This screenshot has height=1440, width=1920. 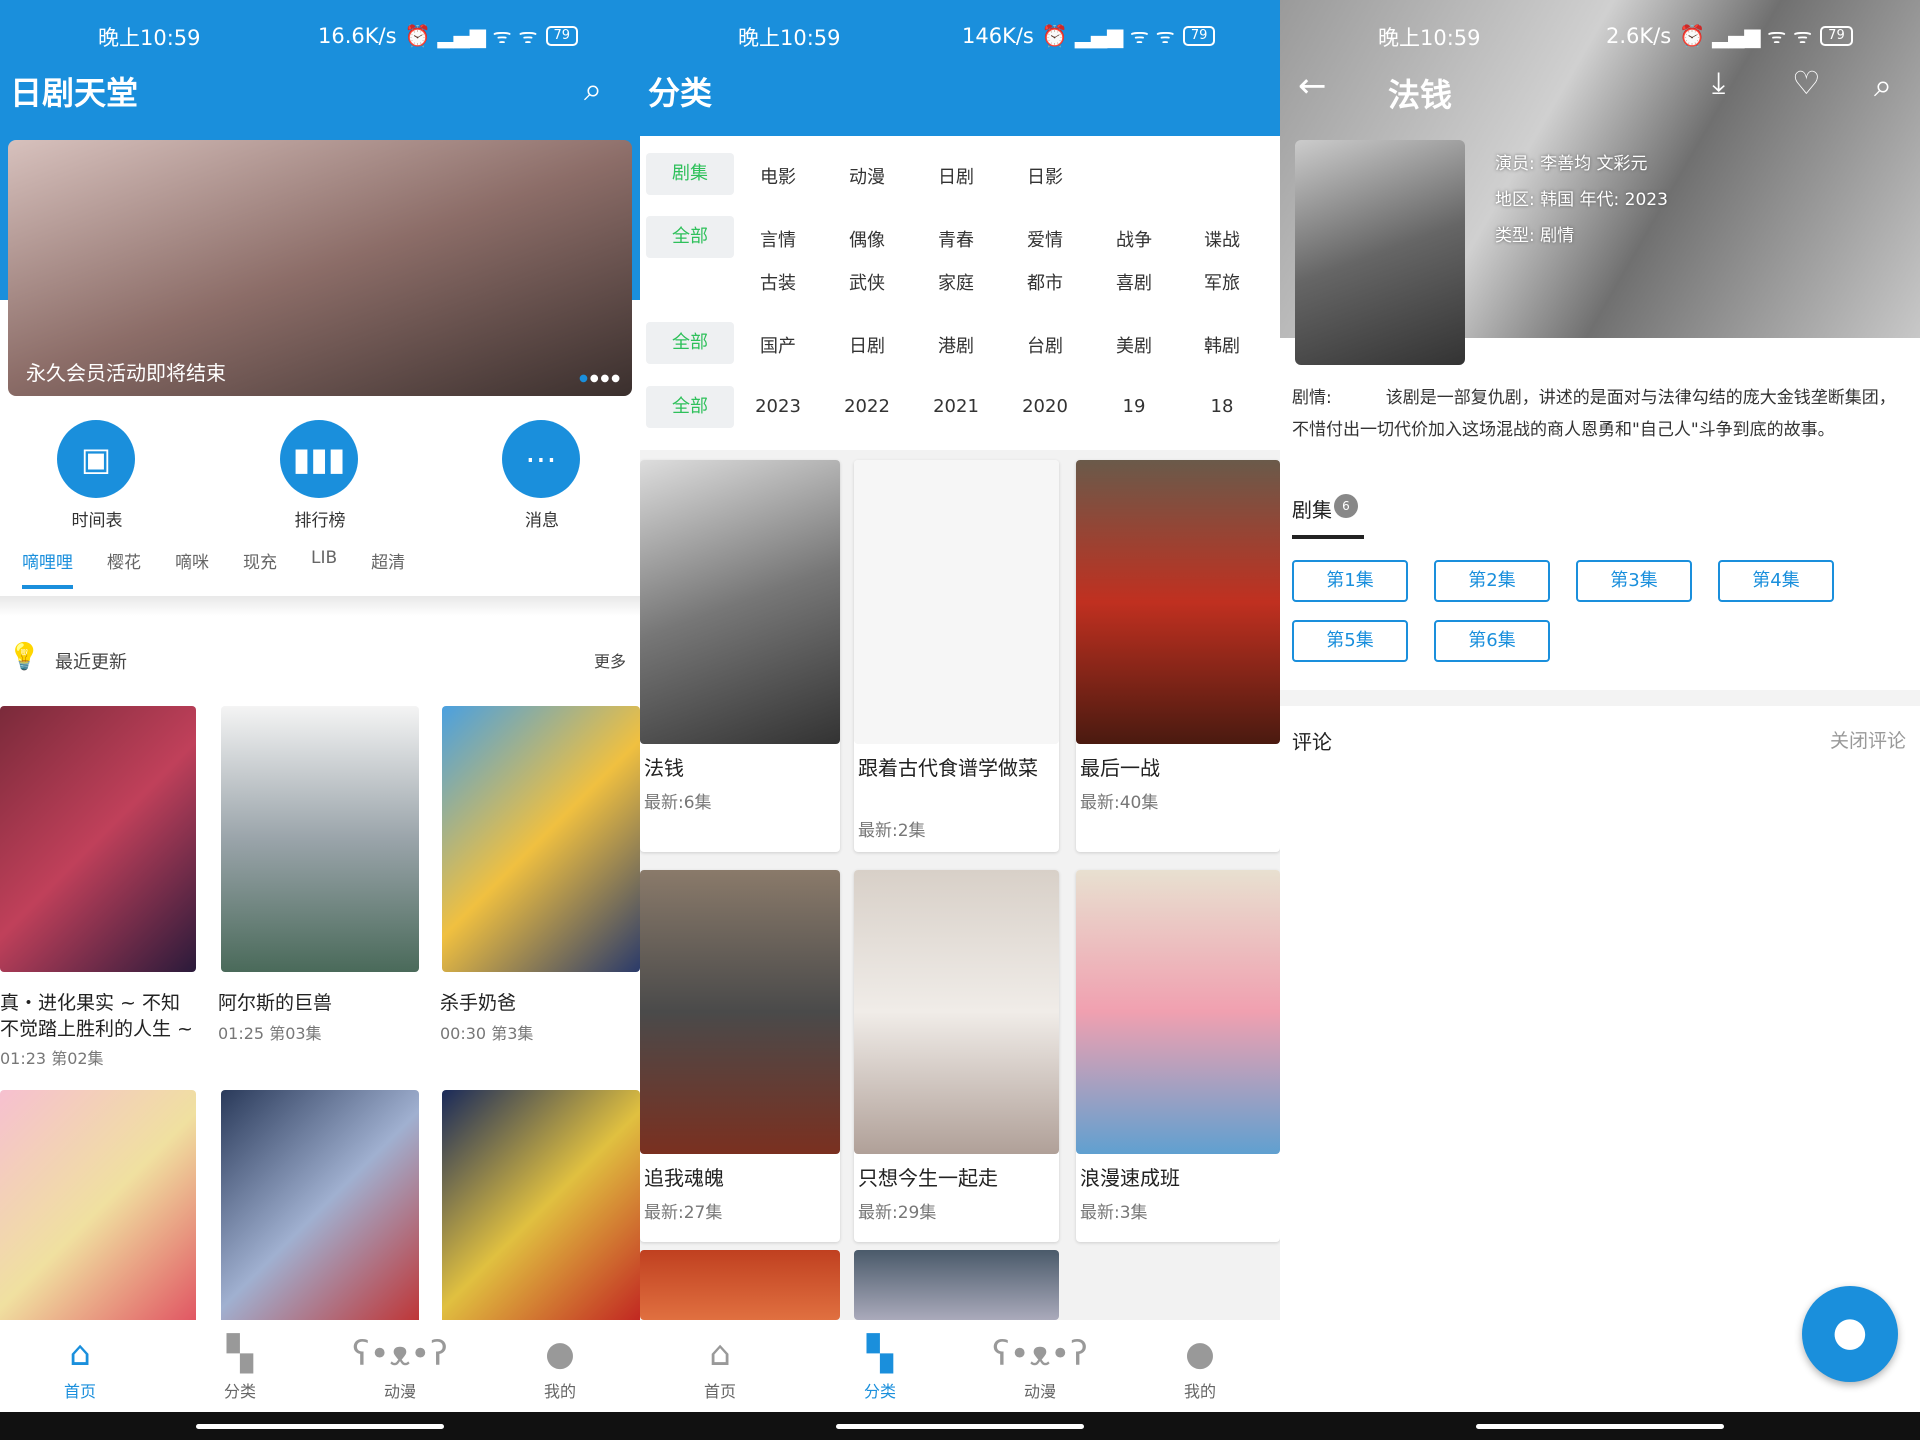 I want to click on filter-chip: 动漫, so click(x=867, y=176).